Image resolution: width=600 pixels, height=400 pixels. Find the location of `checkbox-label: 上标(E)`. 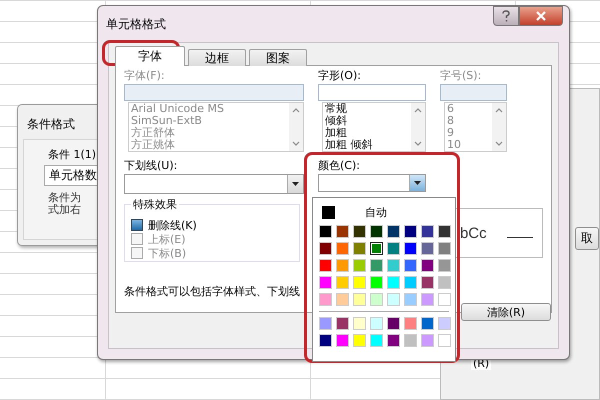

checkbox-label: 上标(E) is located at coordinates (167, 239).